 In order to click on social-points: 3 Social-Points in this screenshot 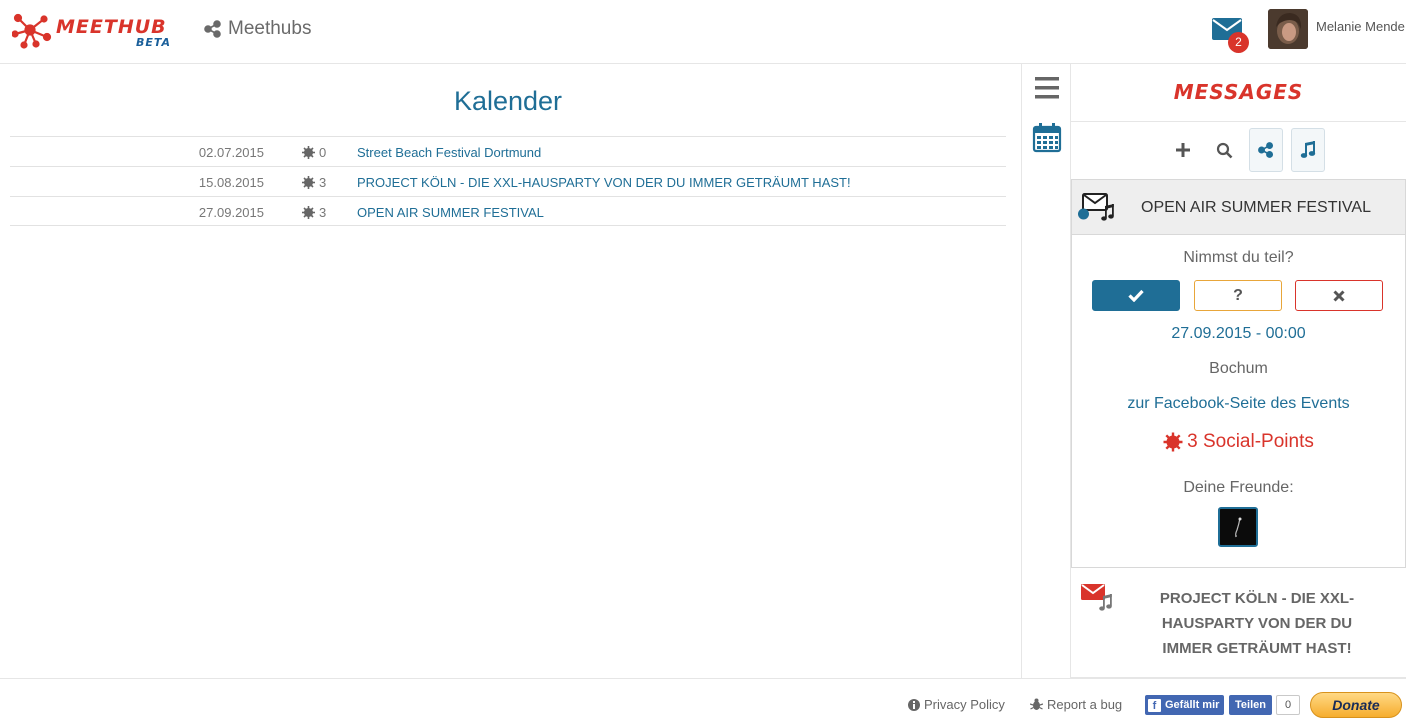, I will do `click(1238, 442)`.